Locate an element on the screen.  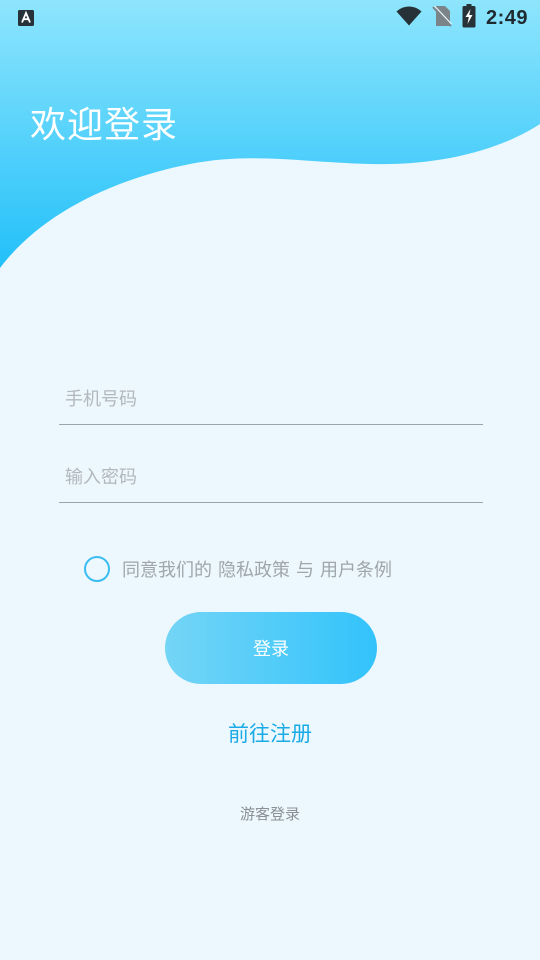
wifi-icon is located at coordinates (409, 18).